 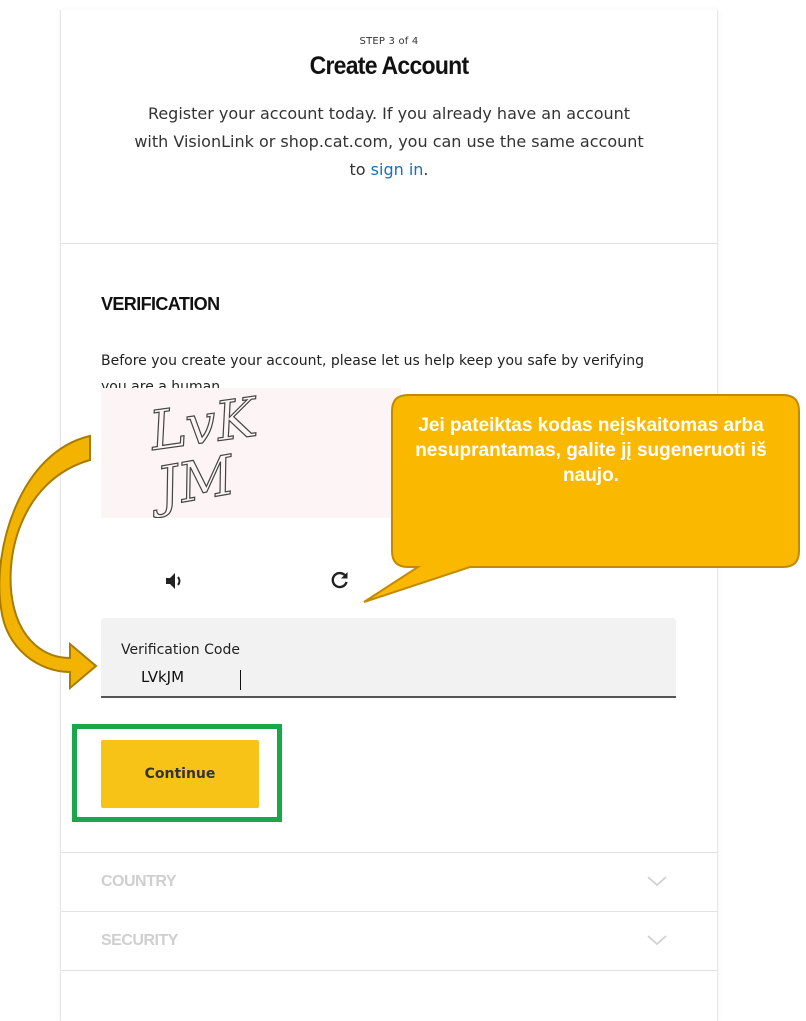 What do you see at coordinates (174, 581) in the screenshot?
I see `volume-icon` at bounding box center [174, 581].